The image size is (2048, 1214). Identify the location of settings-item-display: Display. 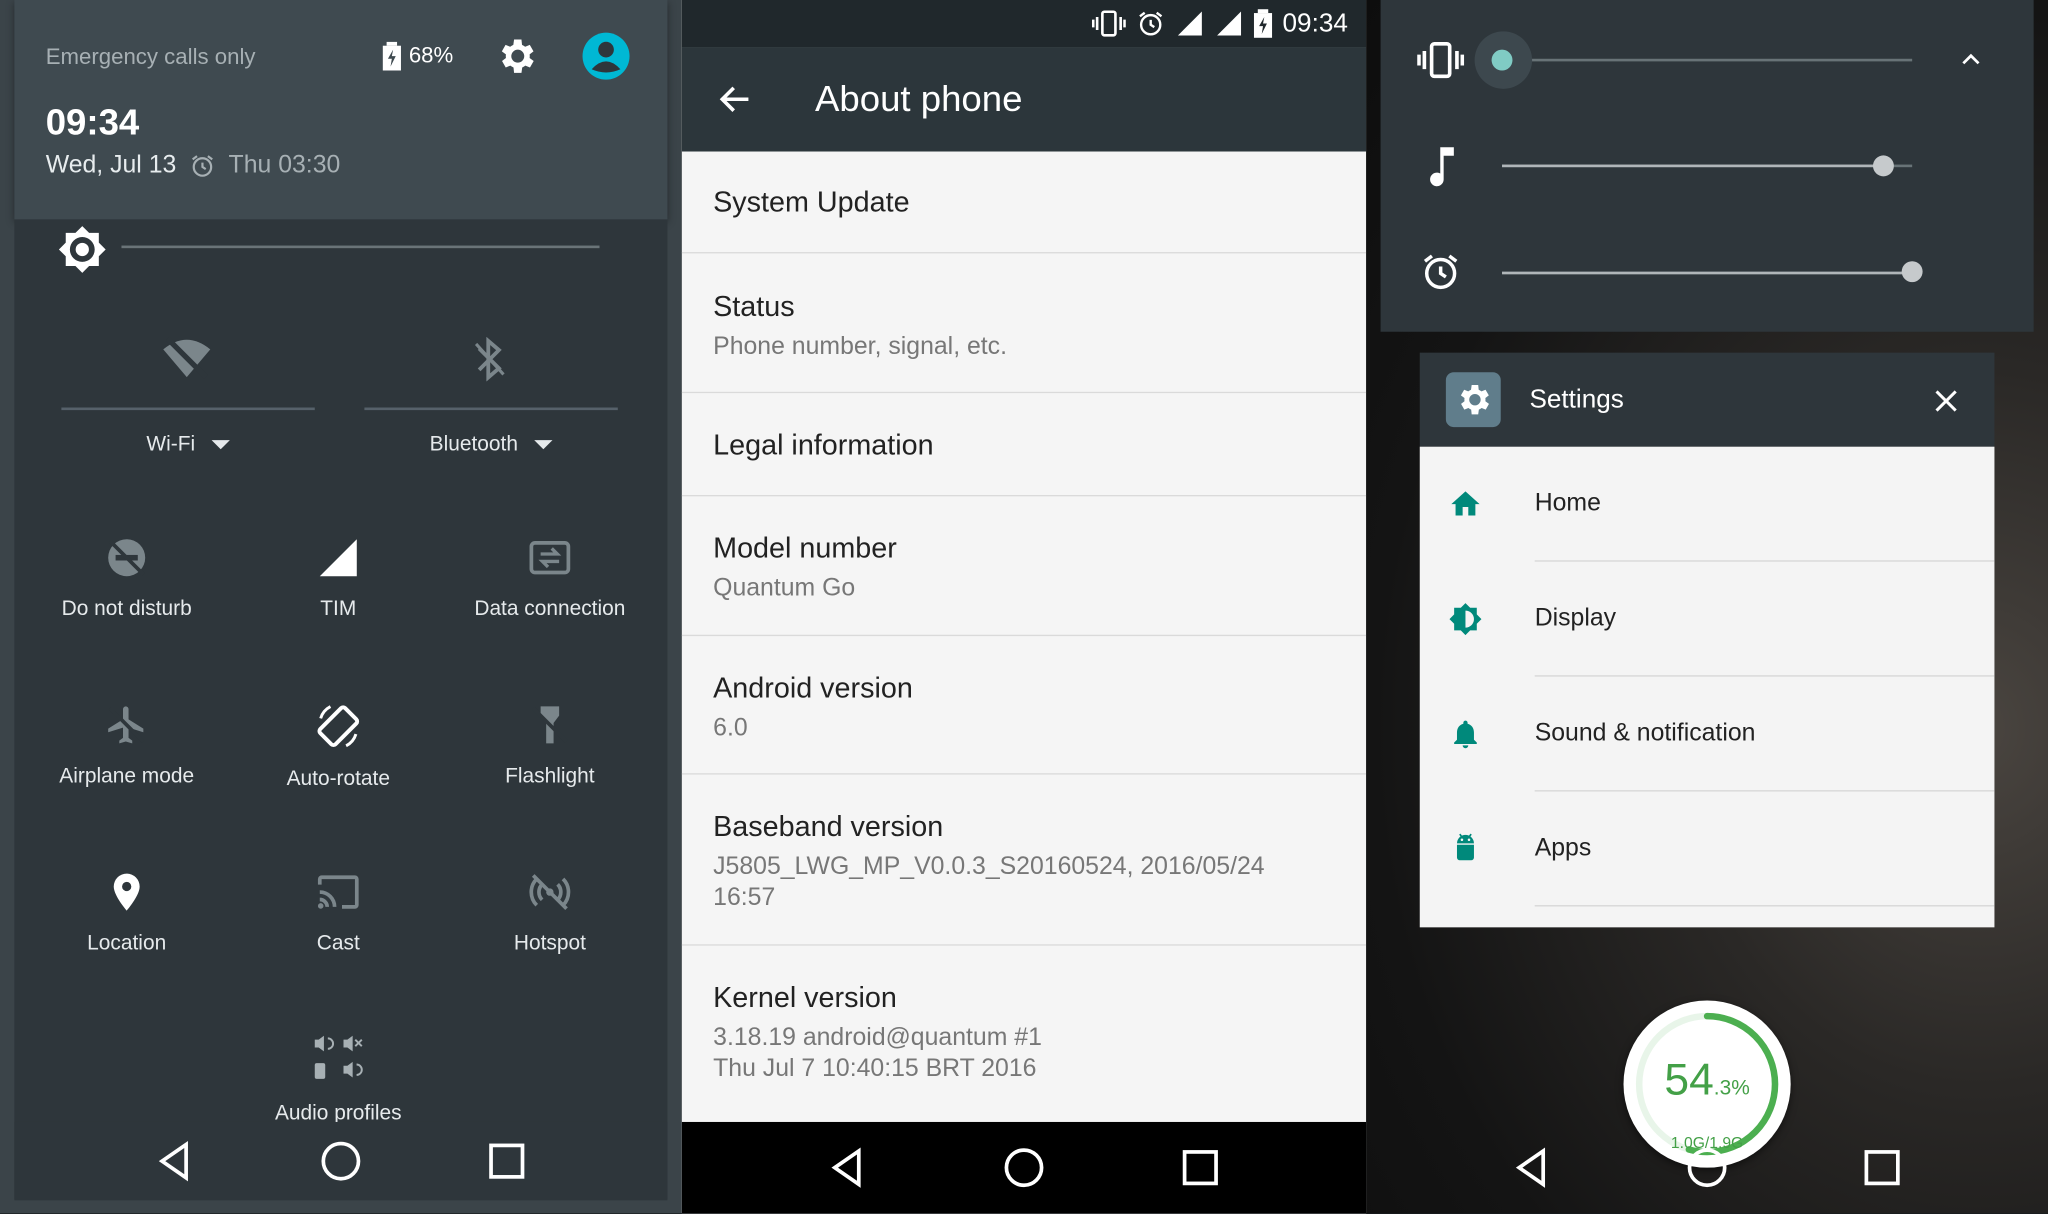
(1707, 619).